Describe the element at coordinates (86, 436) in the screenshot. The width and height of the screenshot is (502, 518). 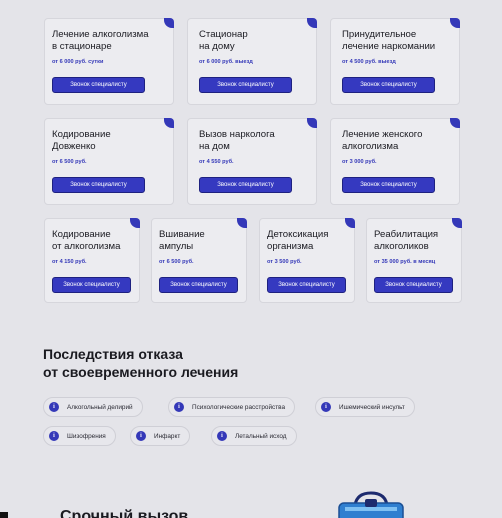
I see `consequence-label: Шизофрения` at that location.